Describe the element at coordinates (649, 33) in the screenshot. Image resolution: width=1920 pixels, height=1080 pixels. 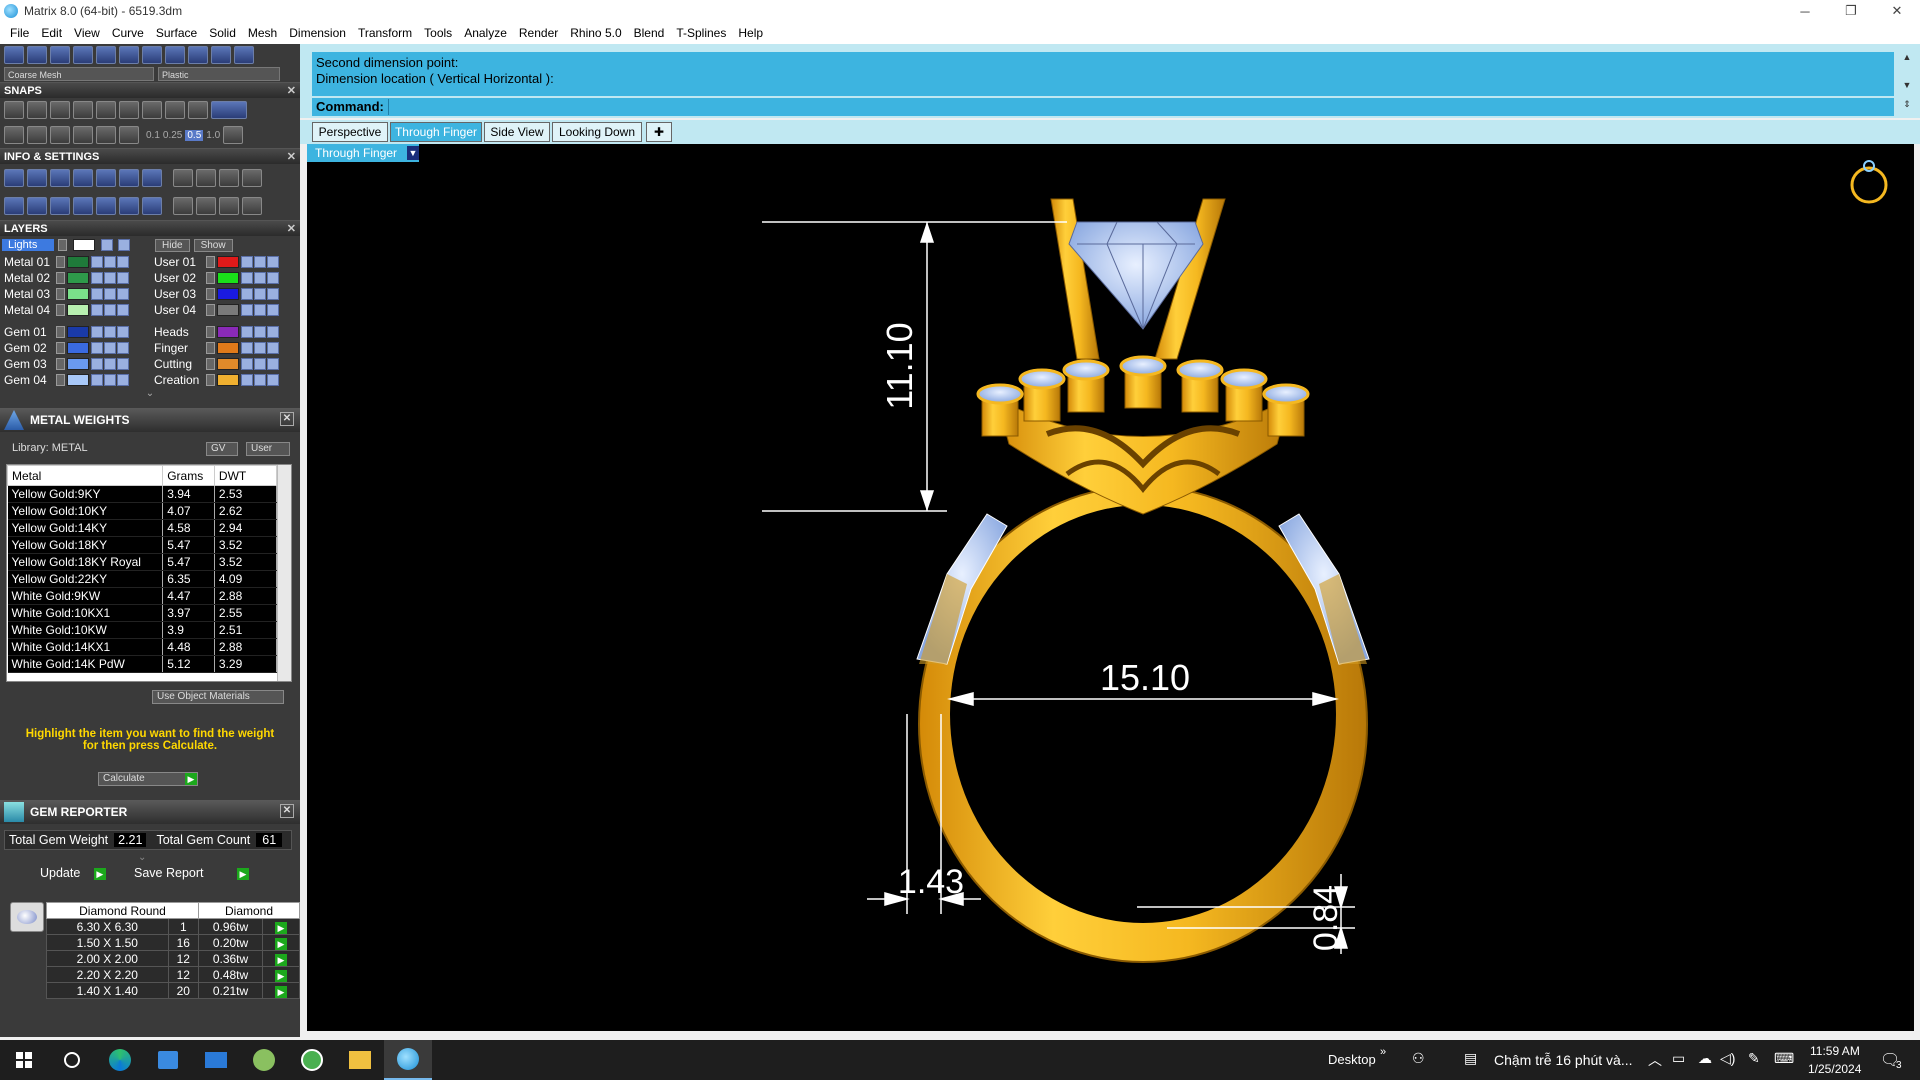
I see `menu-blend: Blend` at that location.